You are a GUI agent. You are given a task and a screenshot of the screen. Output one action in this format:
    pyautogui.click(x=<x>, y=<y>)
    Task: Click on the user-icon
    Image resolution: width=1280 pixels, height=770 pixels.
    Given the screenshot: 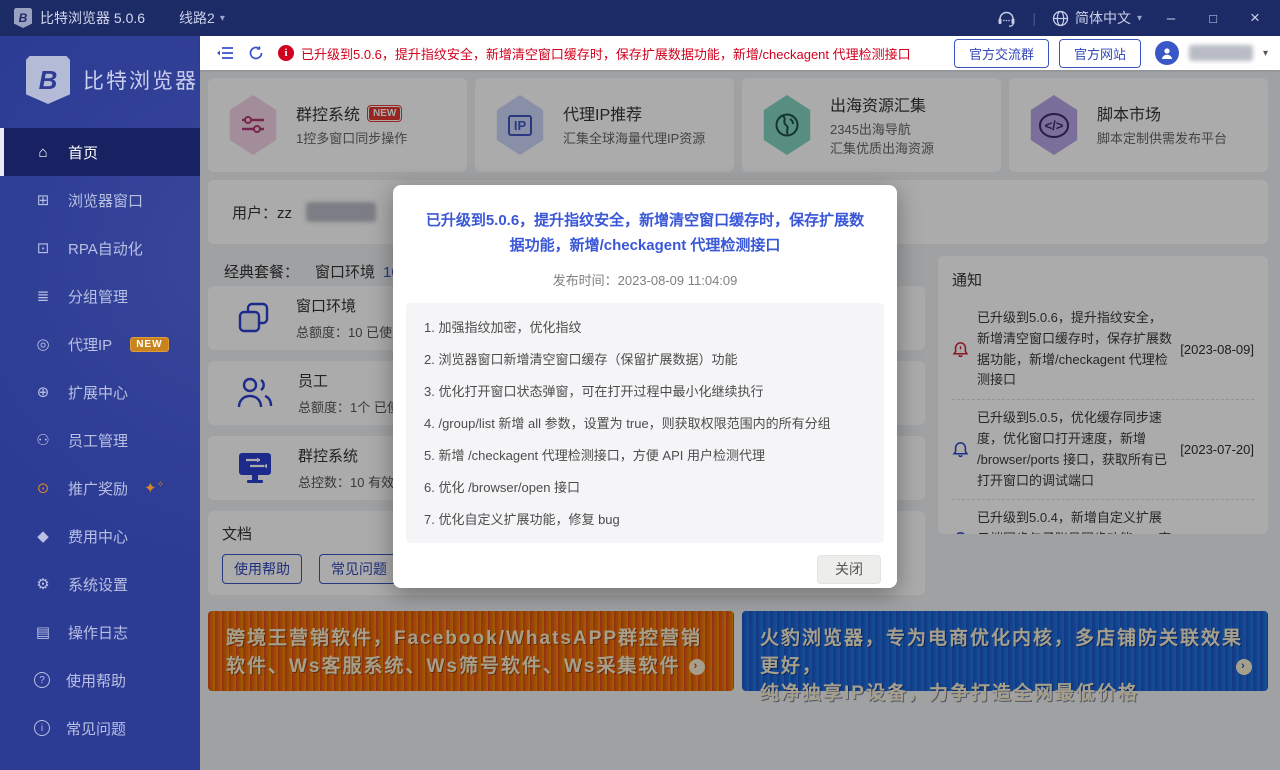 What is the action you would take?
    pyautogui.click(x=1167, y=53)
    